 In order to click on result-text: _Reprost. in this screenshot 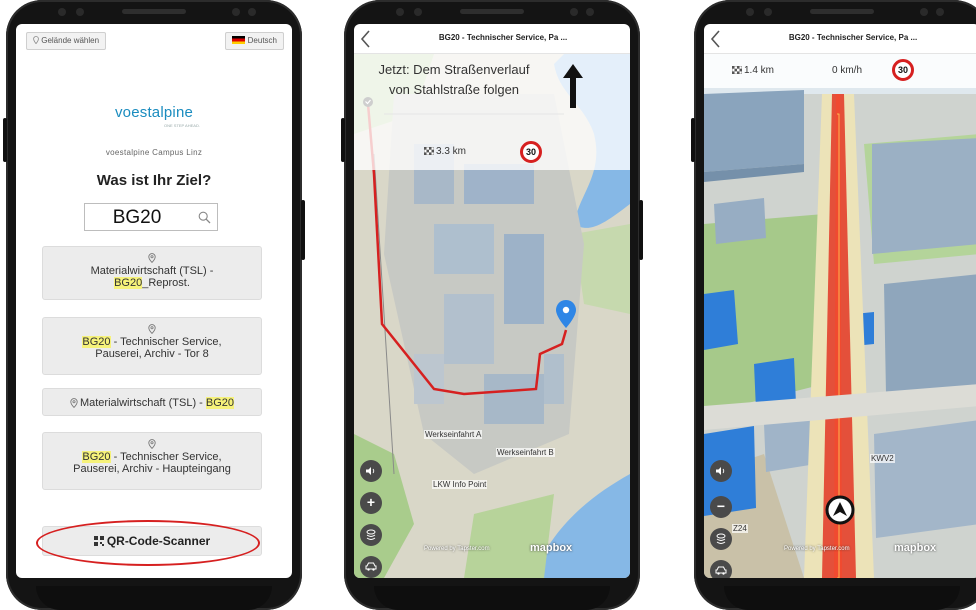, I will do `click(166, 283)`.